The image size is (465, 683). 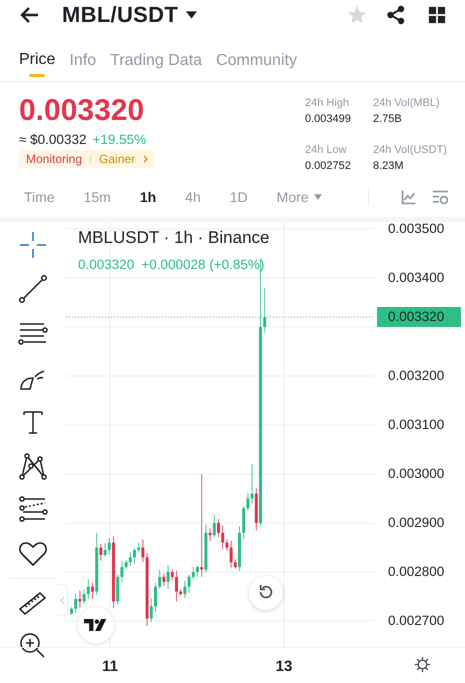 What do you see at coordinates (416, 523) in the screenshot?
I see `axis-label: 0.002900` at bounding box center [416, 523].